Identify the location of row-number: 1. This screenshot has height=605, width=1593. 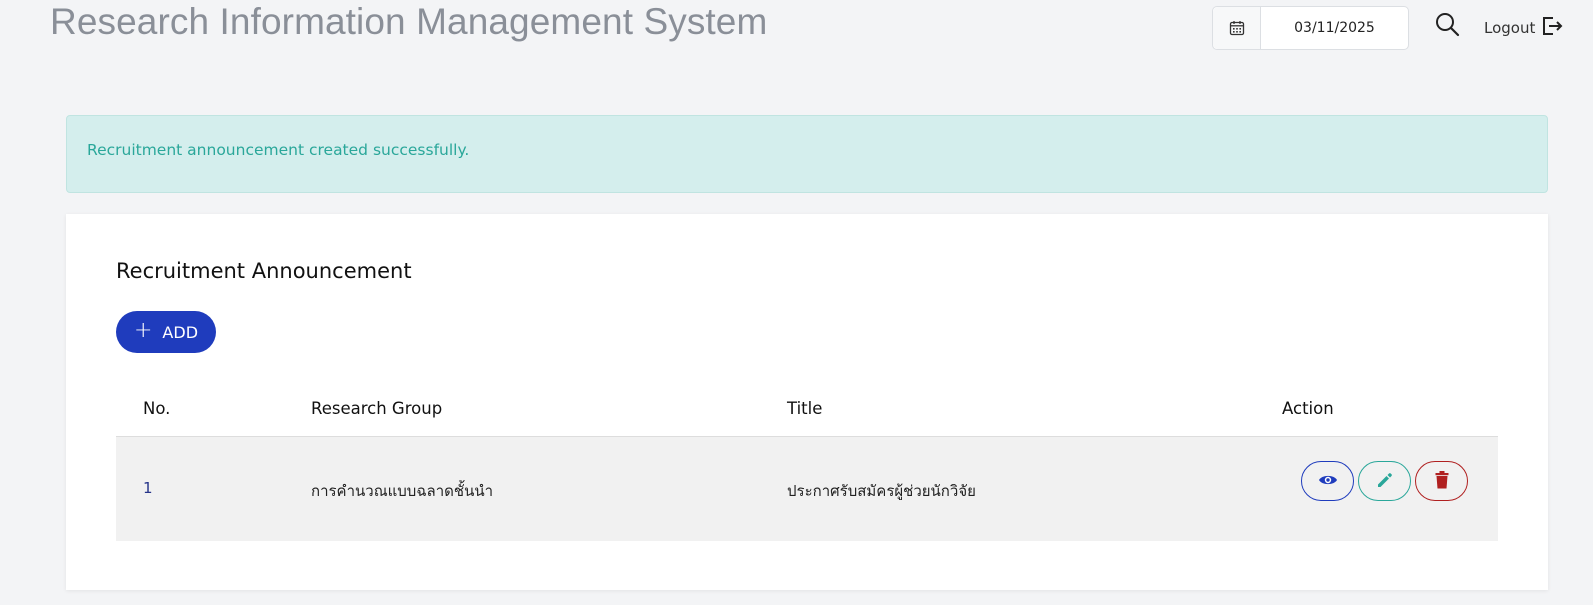
(148, 488).